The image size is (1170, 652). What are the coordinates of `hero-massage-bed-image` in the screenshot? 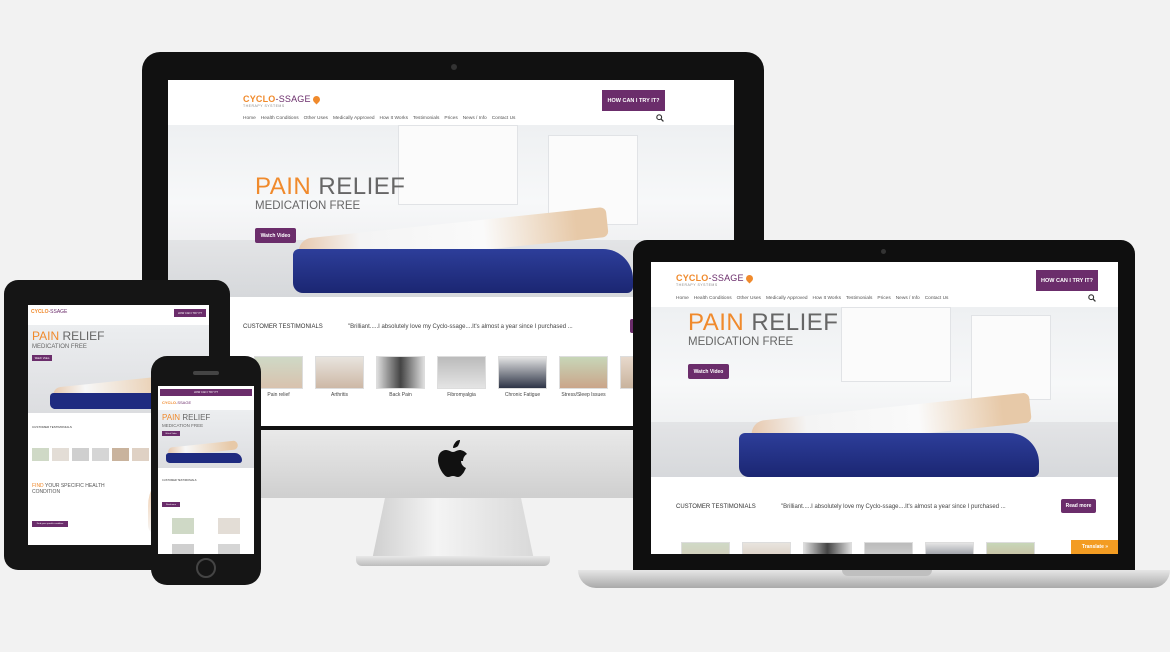 It's located at (204, 458).